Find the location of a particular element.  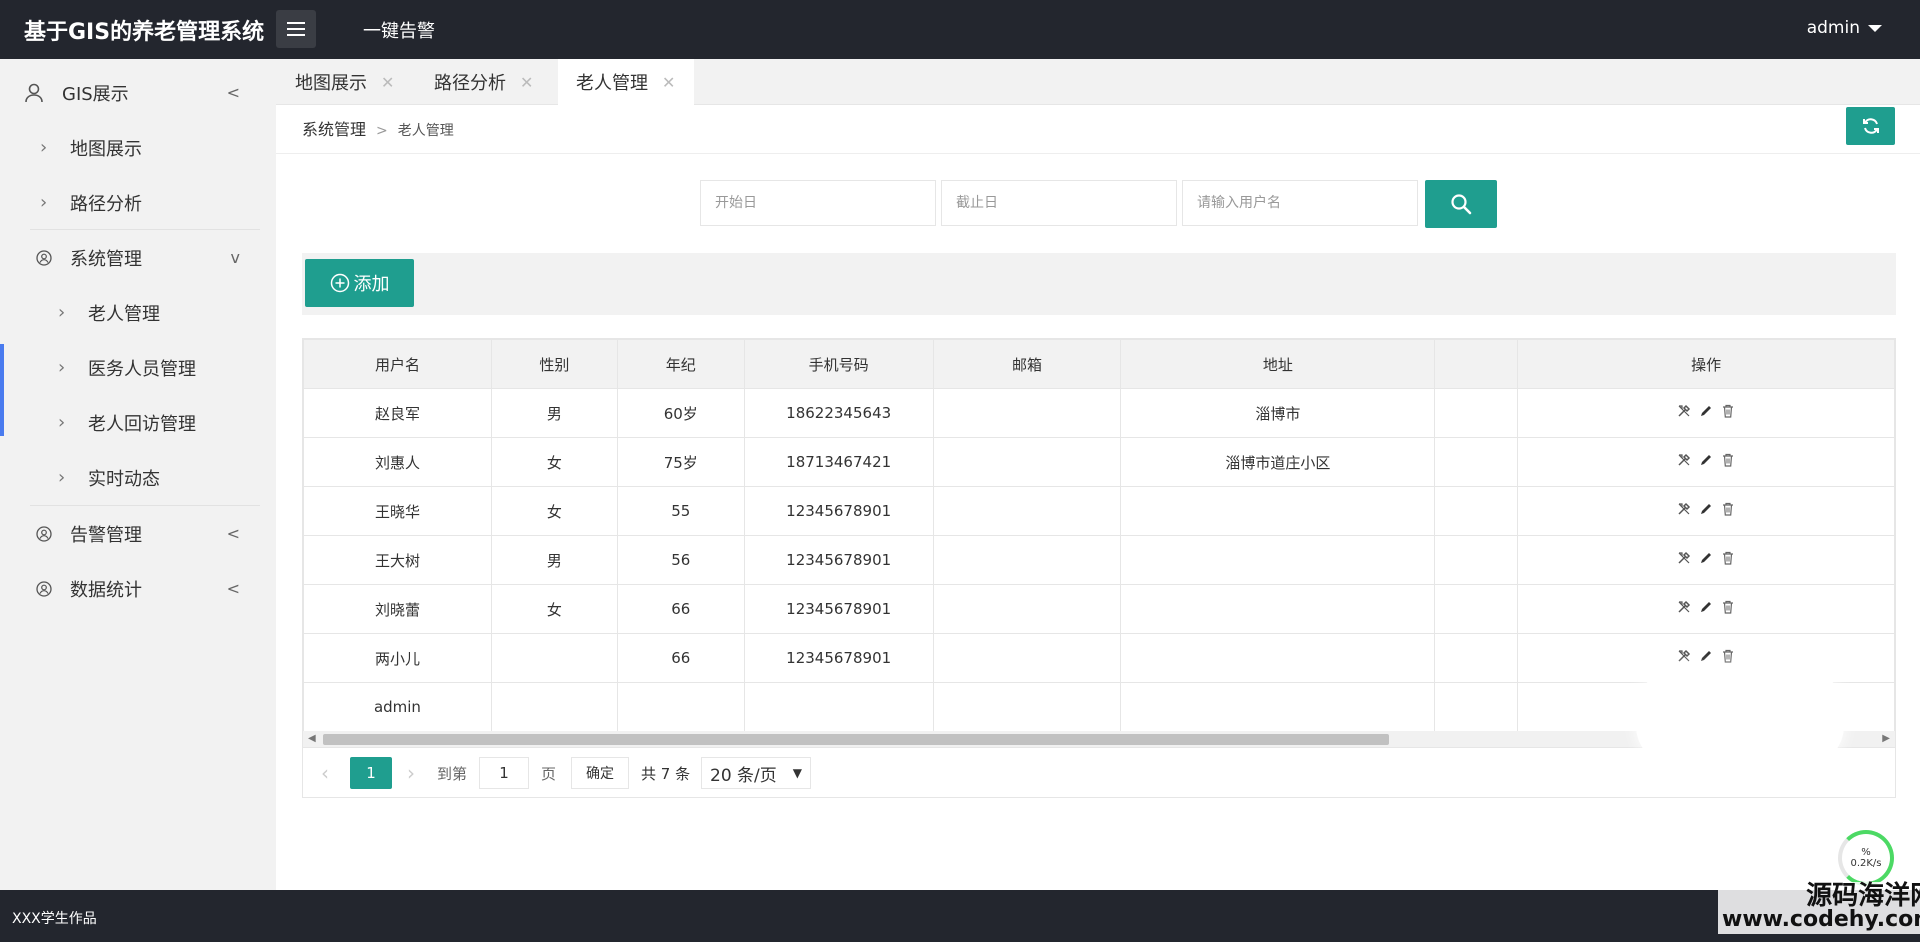

column-header: 性别 is located at coordinates (554, 364).